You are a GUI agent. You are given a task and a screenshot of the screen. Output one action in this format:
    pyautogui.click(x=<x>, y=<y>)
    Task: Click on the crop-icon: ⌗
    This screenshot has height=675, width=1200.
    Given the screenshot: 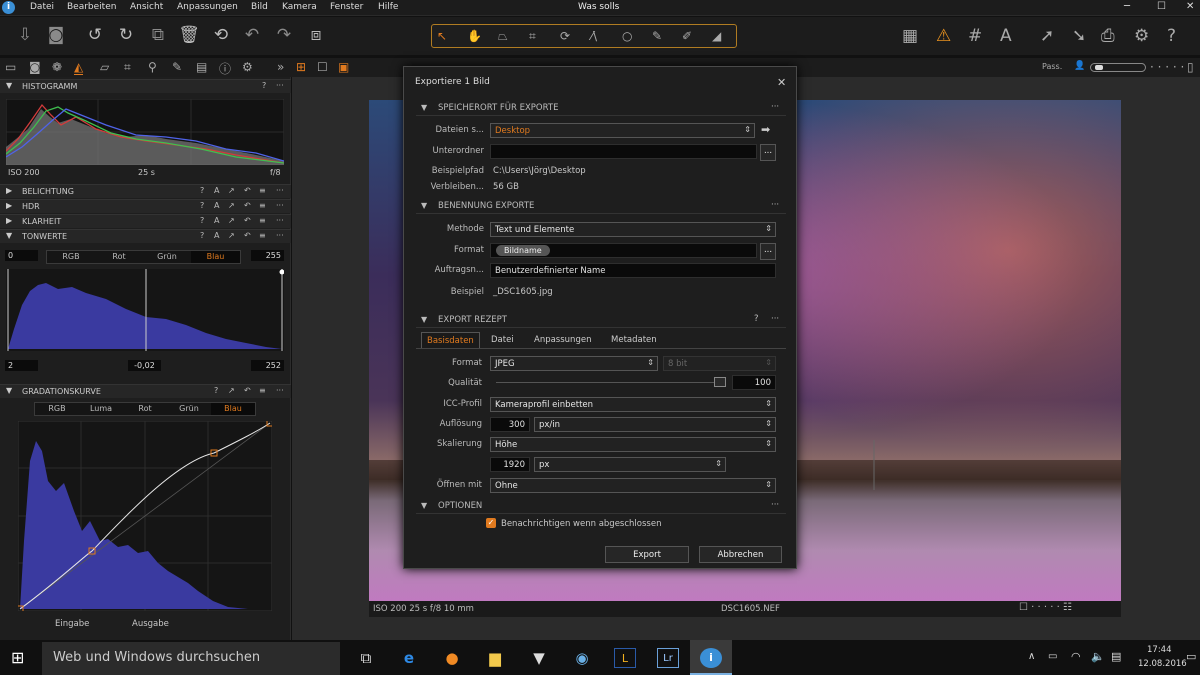 What is the action you would take?
    pyautogui.click(x=532, y=36)
    